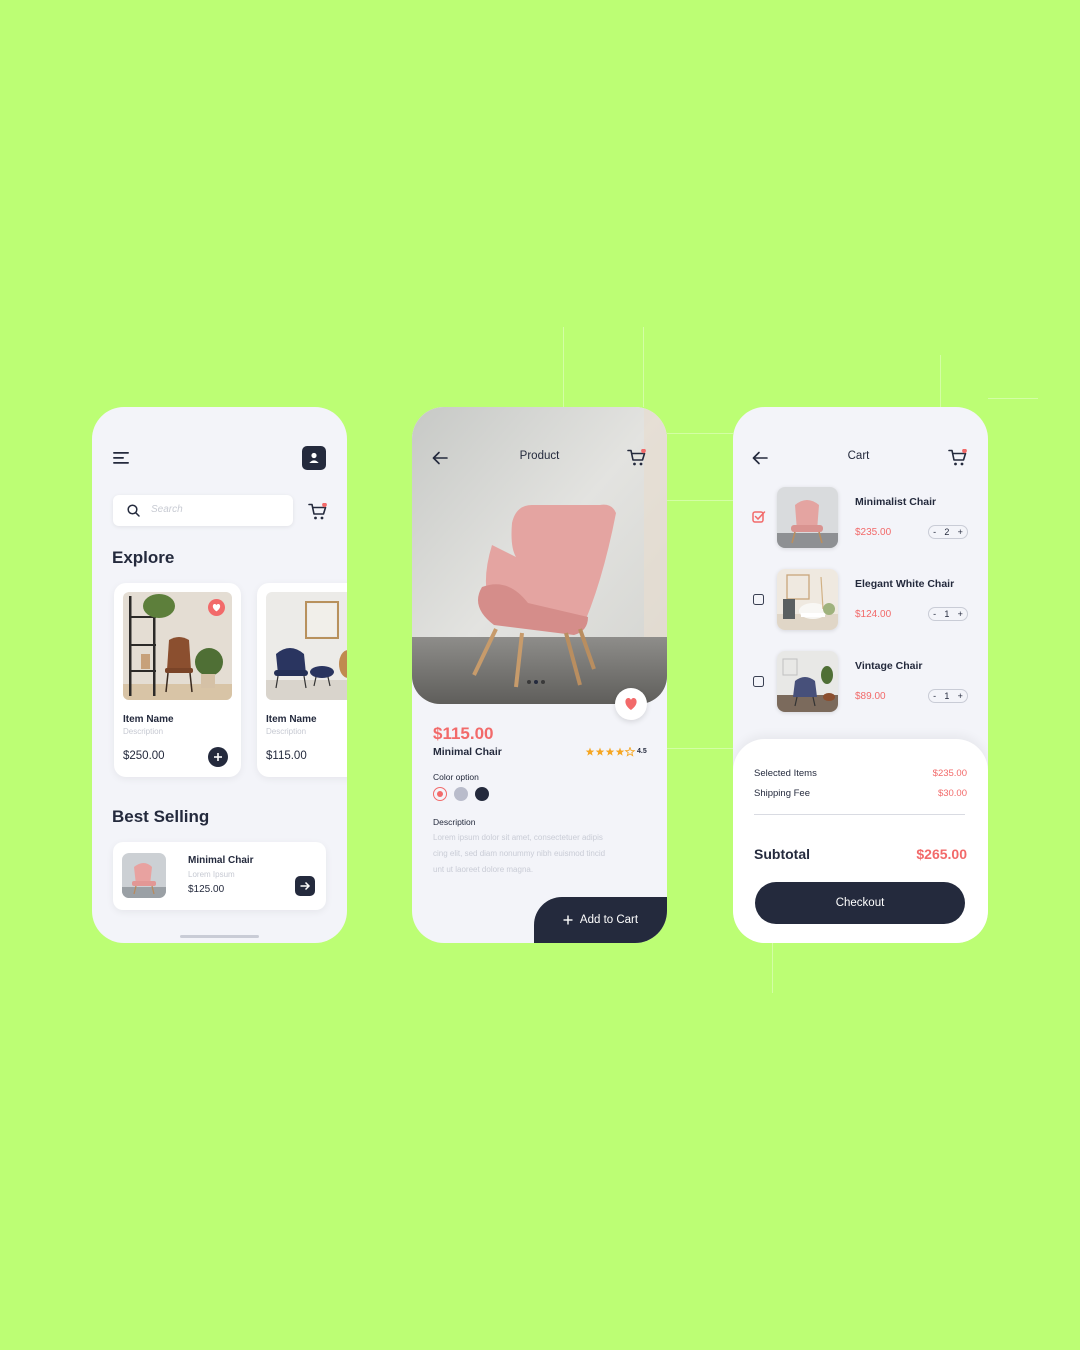 Image resolution: width=1080 pixels, height=1350 pixels. I want to click on open-item-button, so click(305, 886).